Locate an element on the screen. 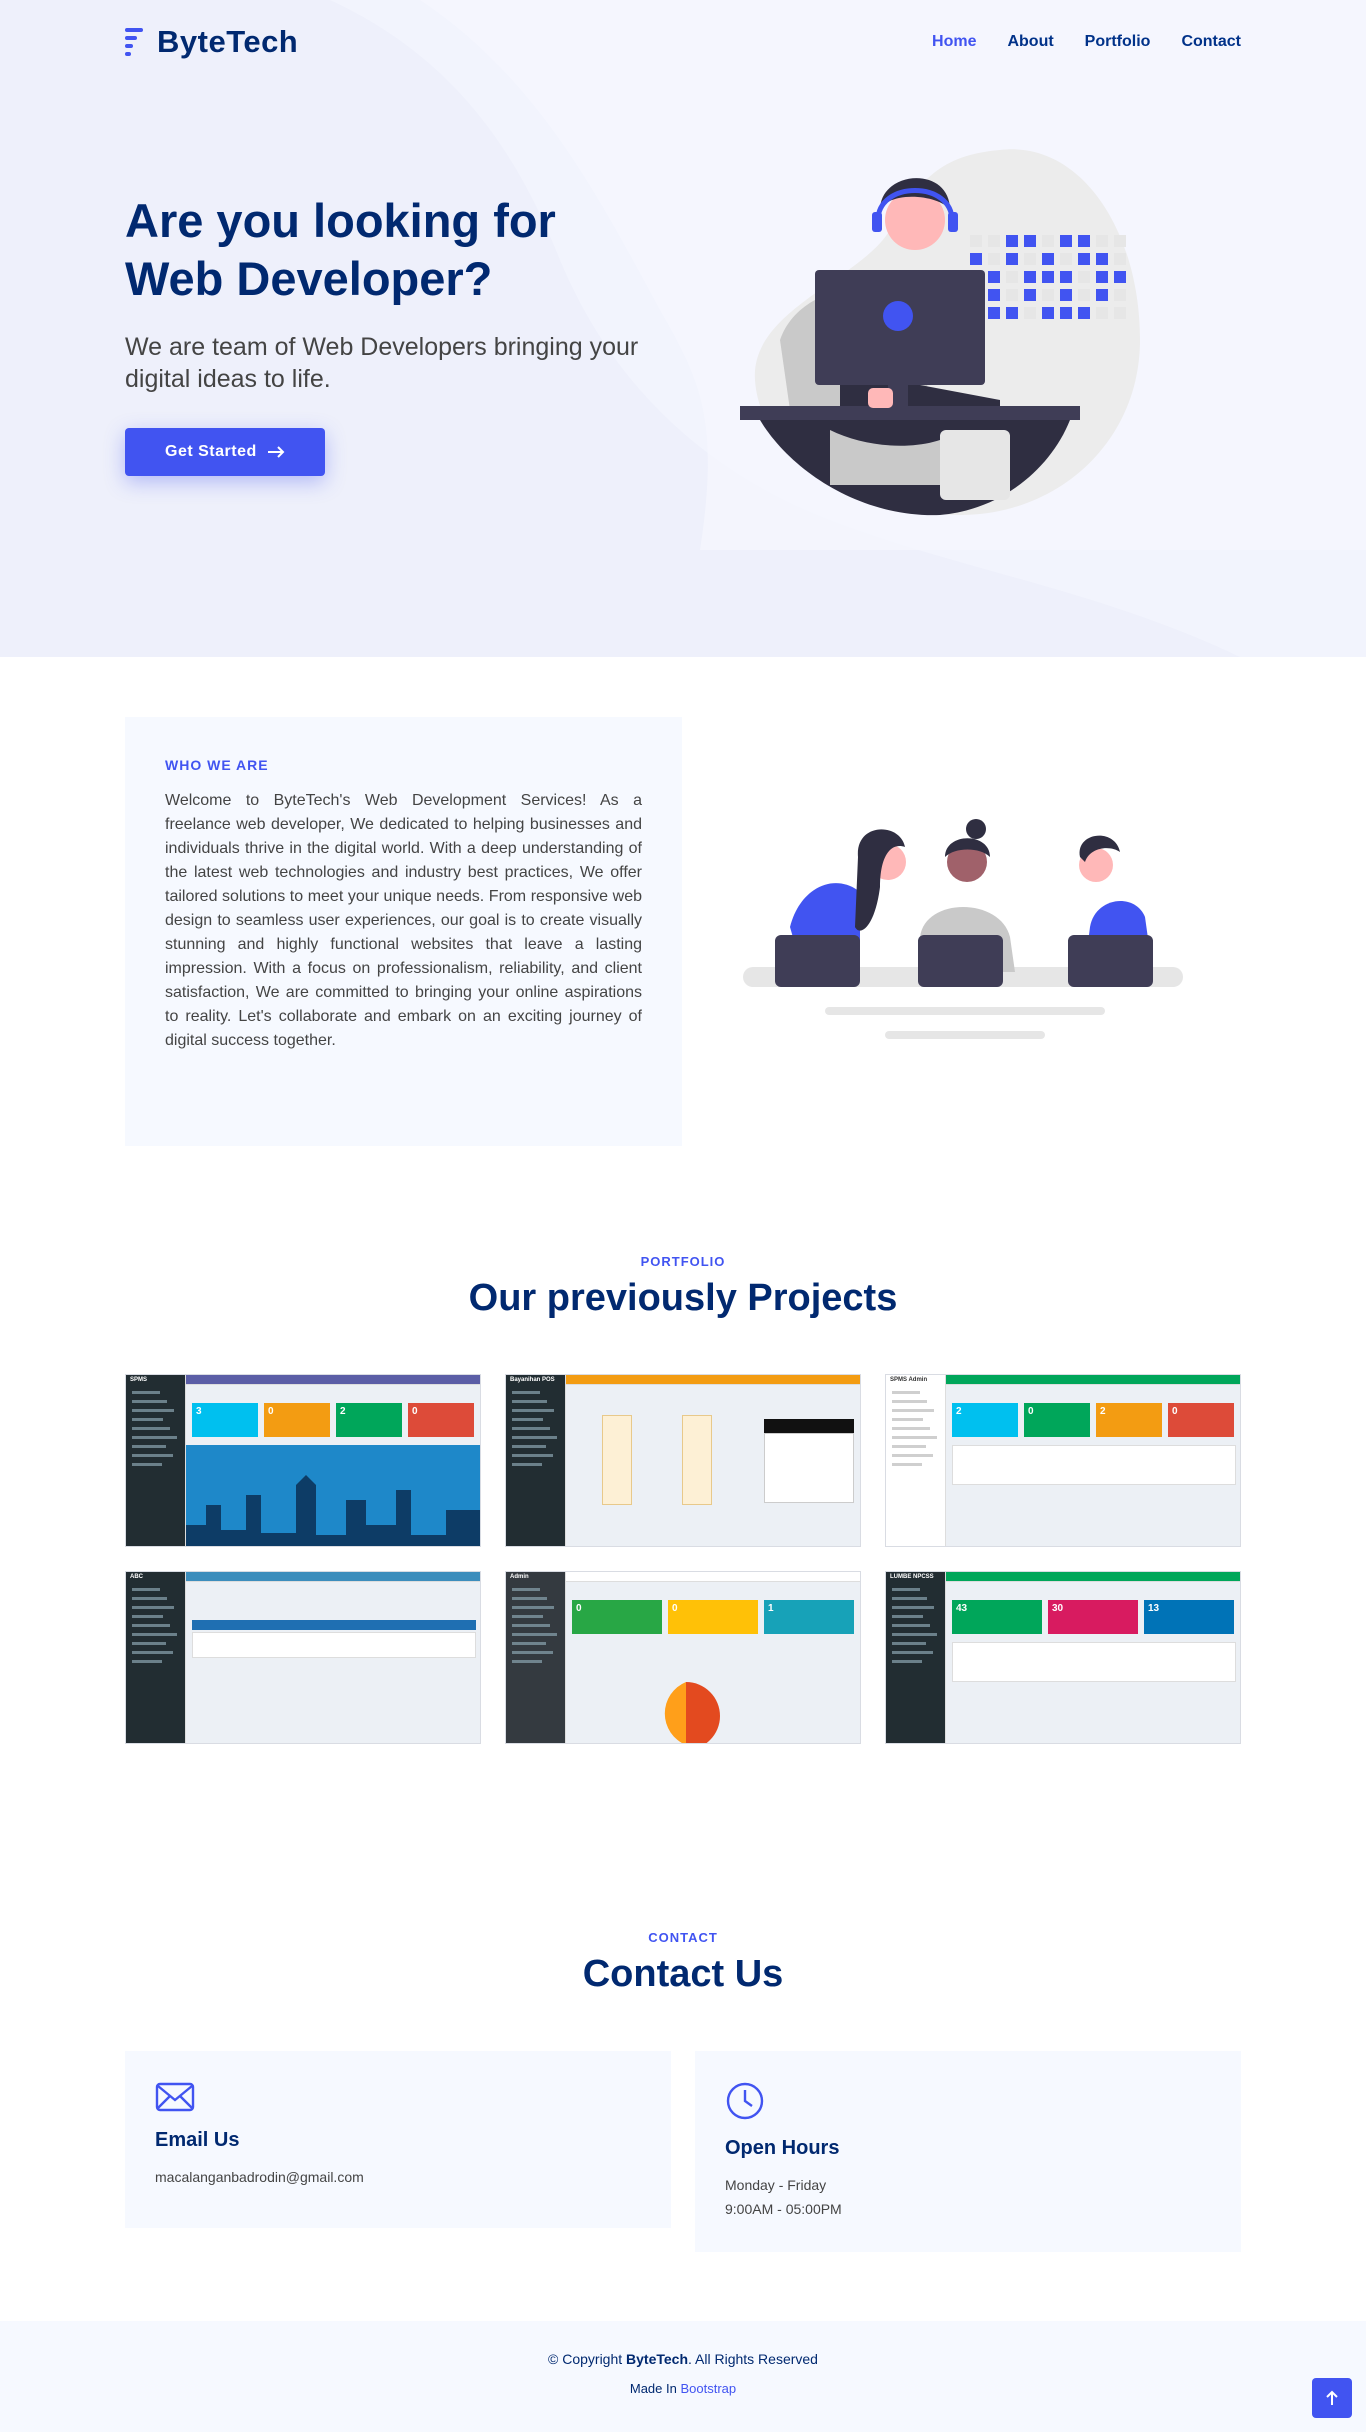  hours-days: Monday - Friday is located at coordinates (776, 2185).